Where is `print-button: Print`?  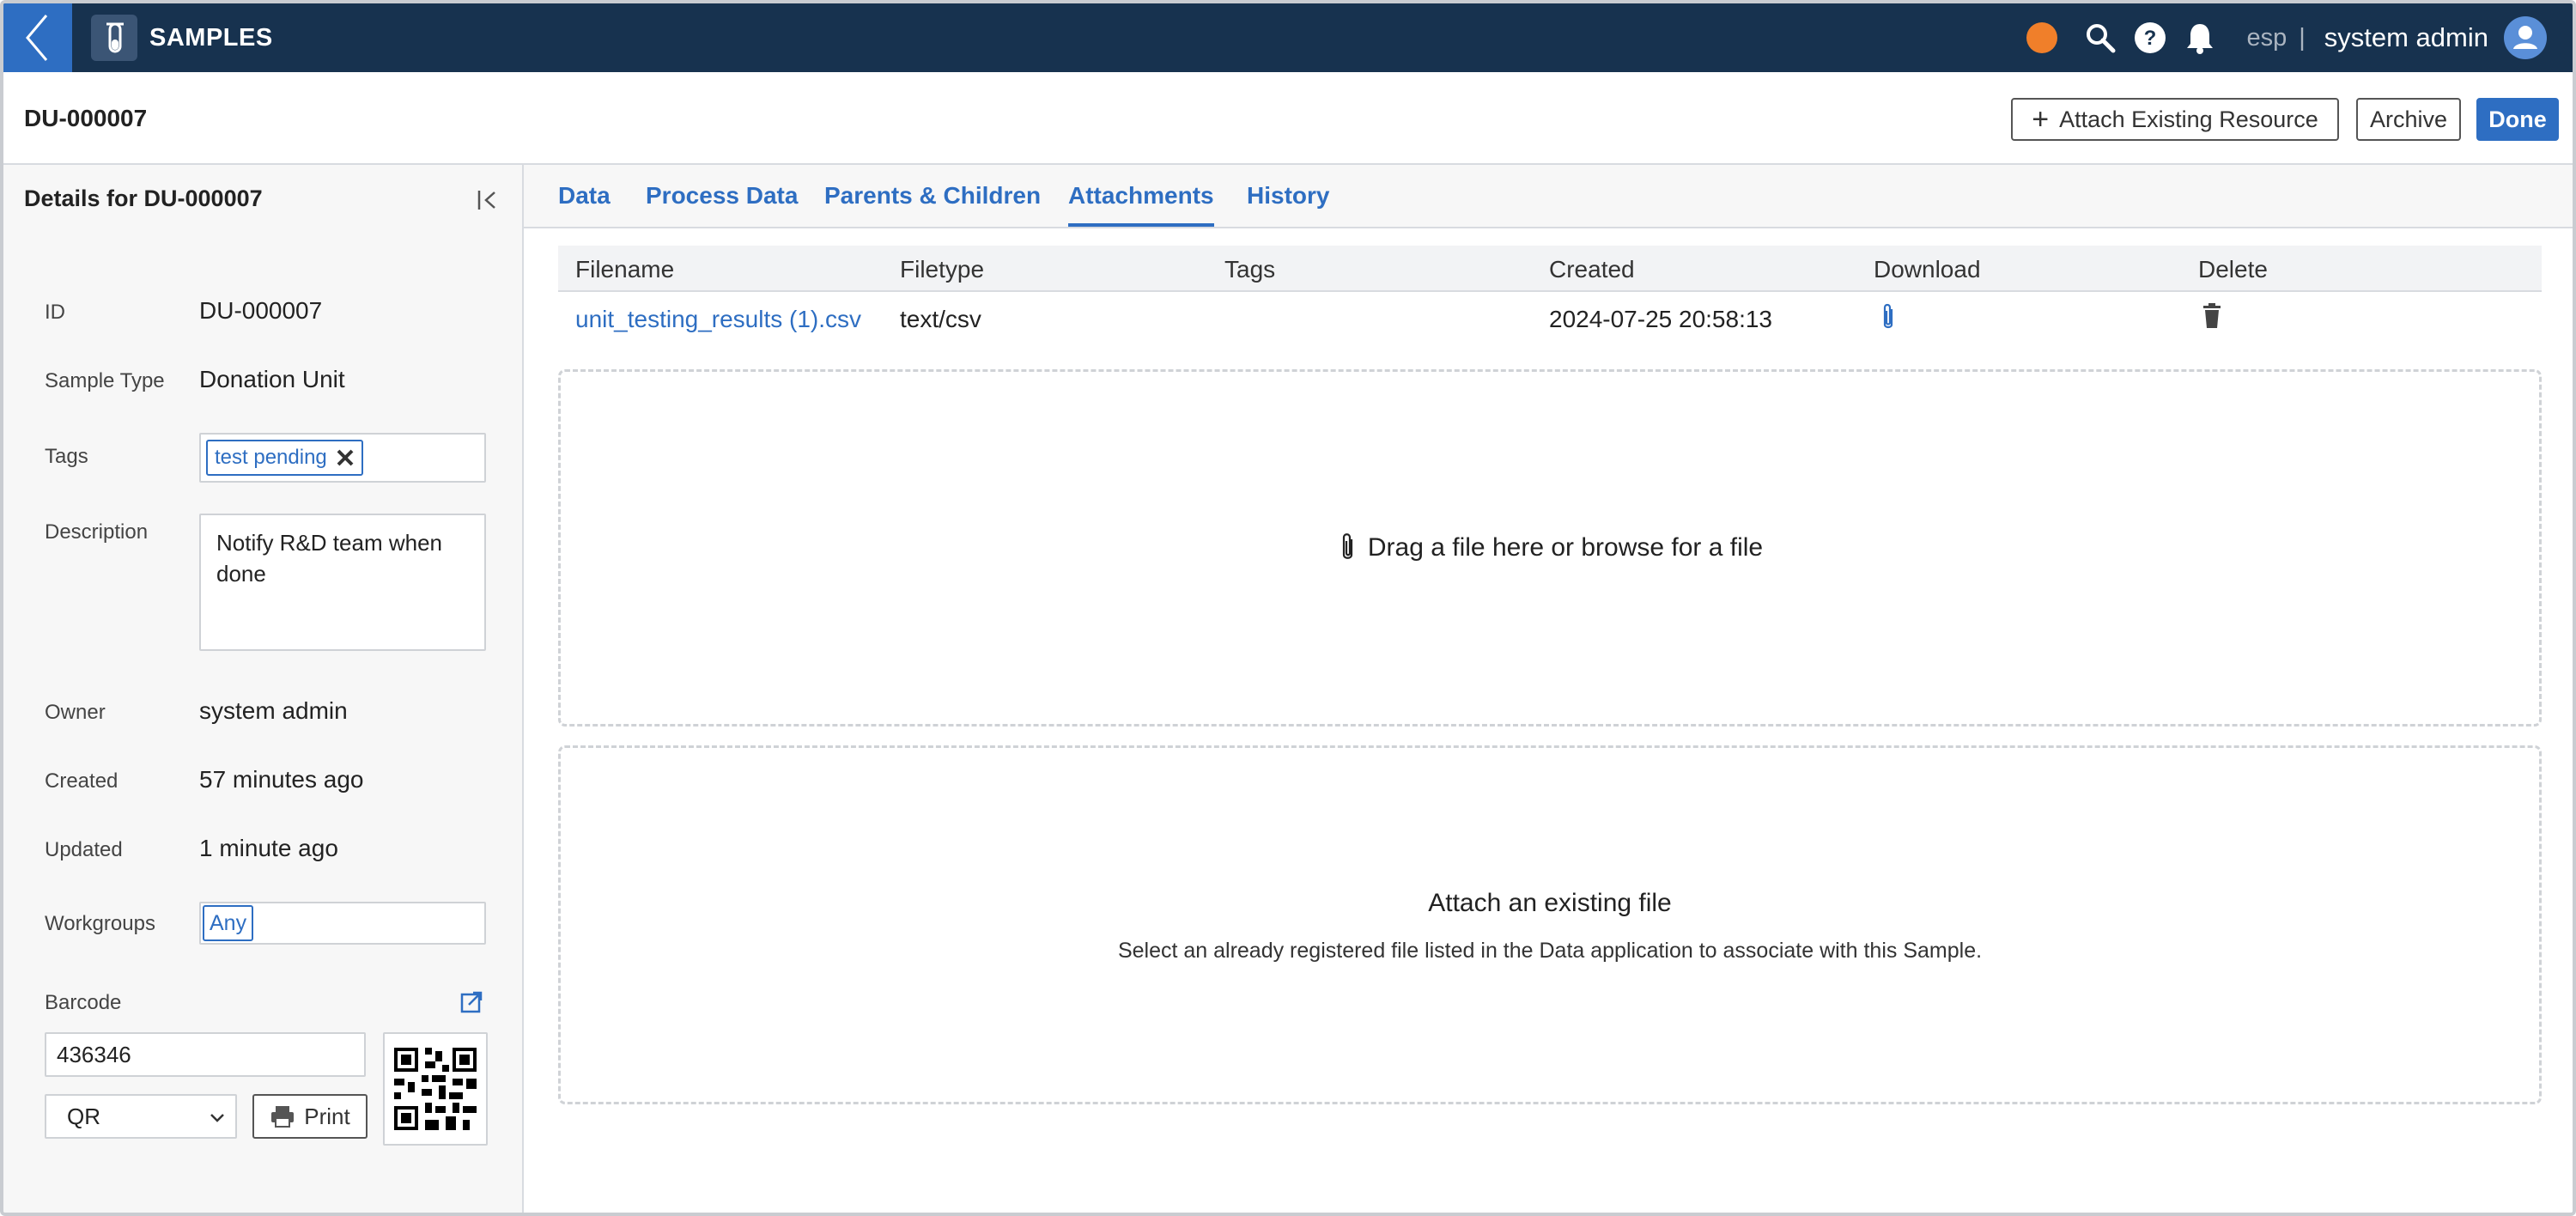 print-button: Print is located at coordinates (310, 1116).